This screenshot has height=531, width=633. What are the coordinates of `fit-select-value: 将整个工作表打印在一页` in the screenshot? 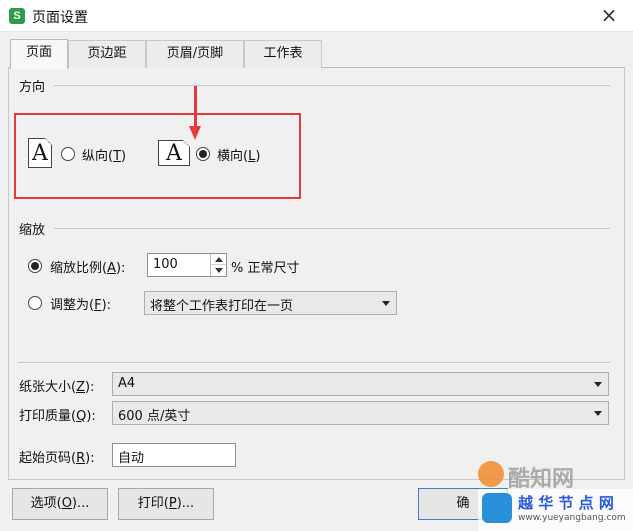 It's located at (222, 306).